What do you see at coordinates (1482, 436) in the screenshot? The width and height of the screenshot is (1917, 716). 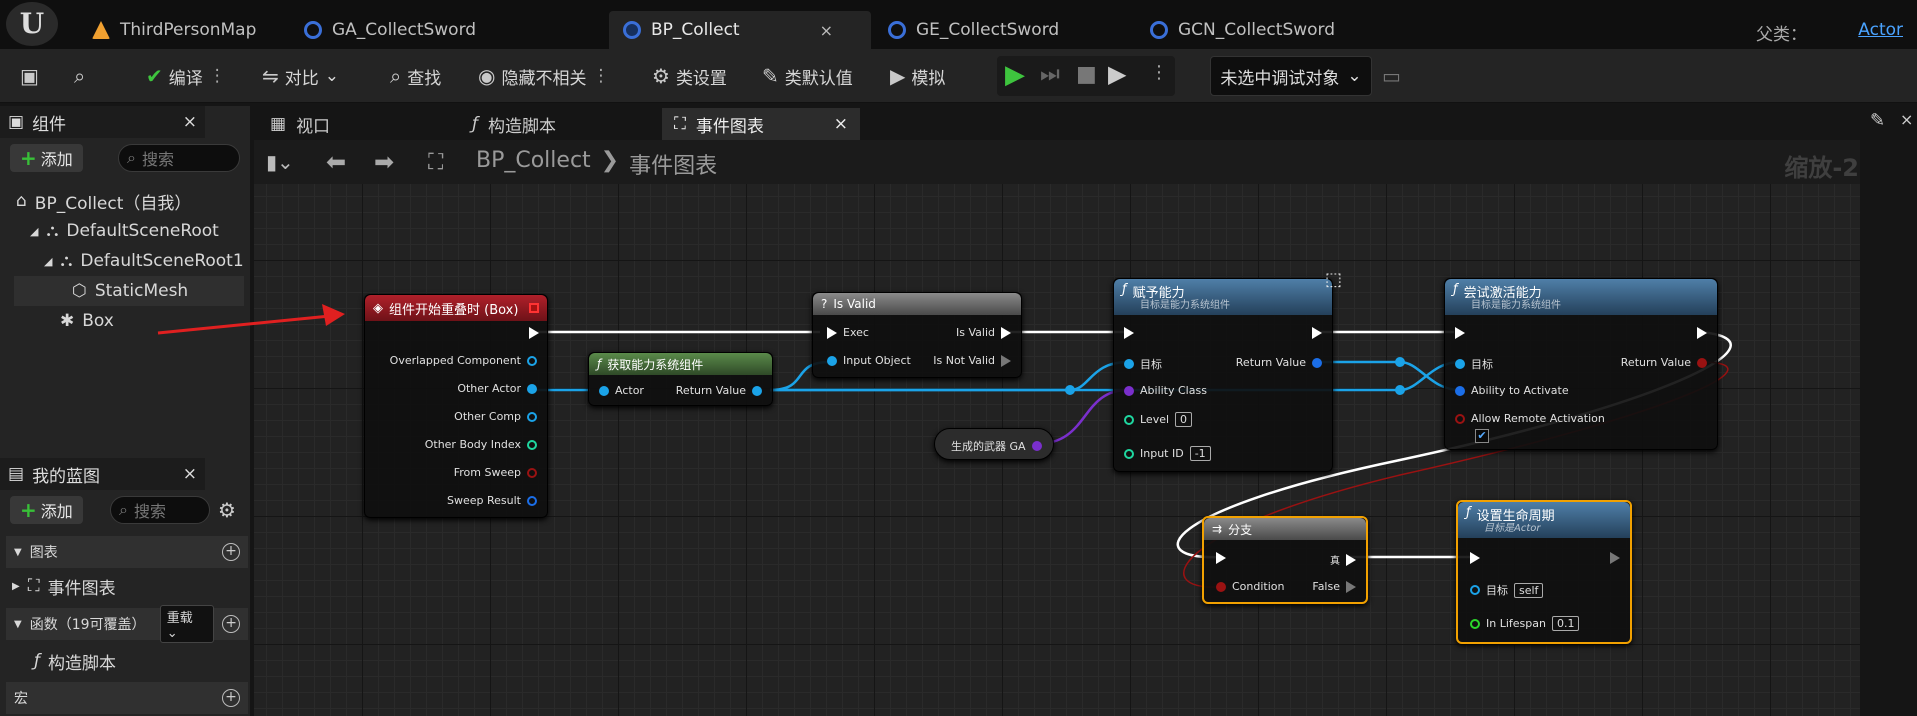 I see `allow-remote-checkbox: ✔` at bounding box center [1482, 436].